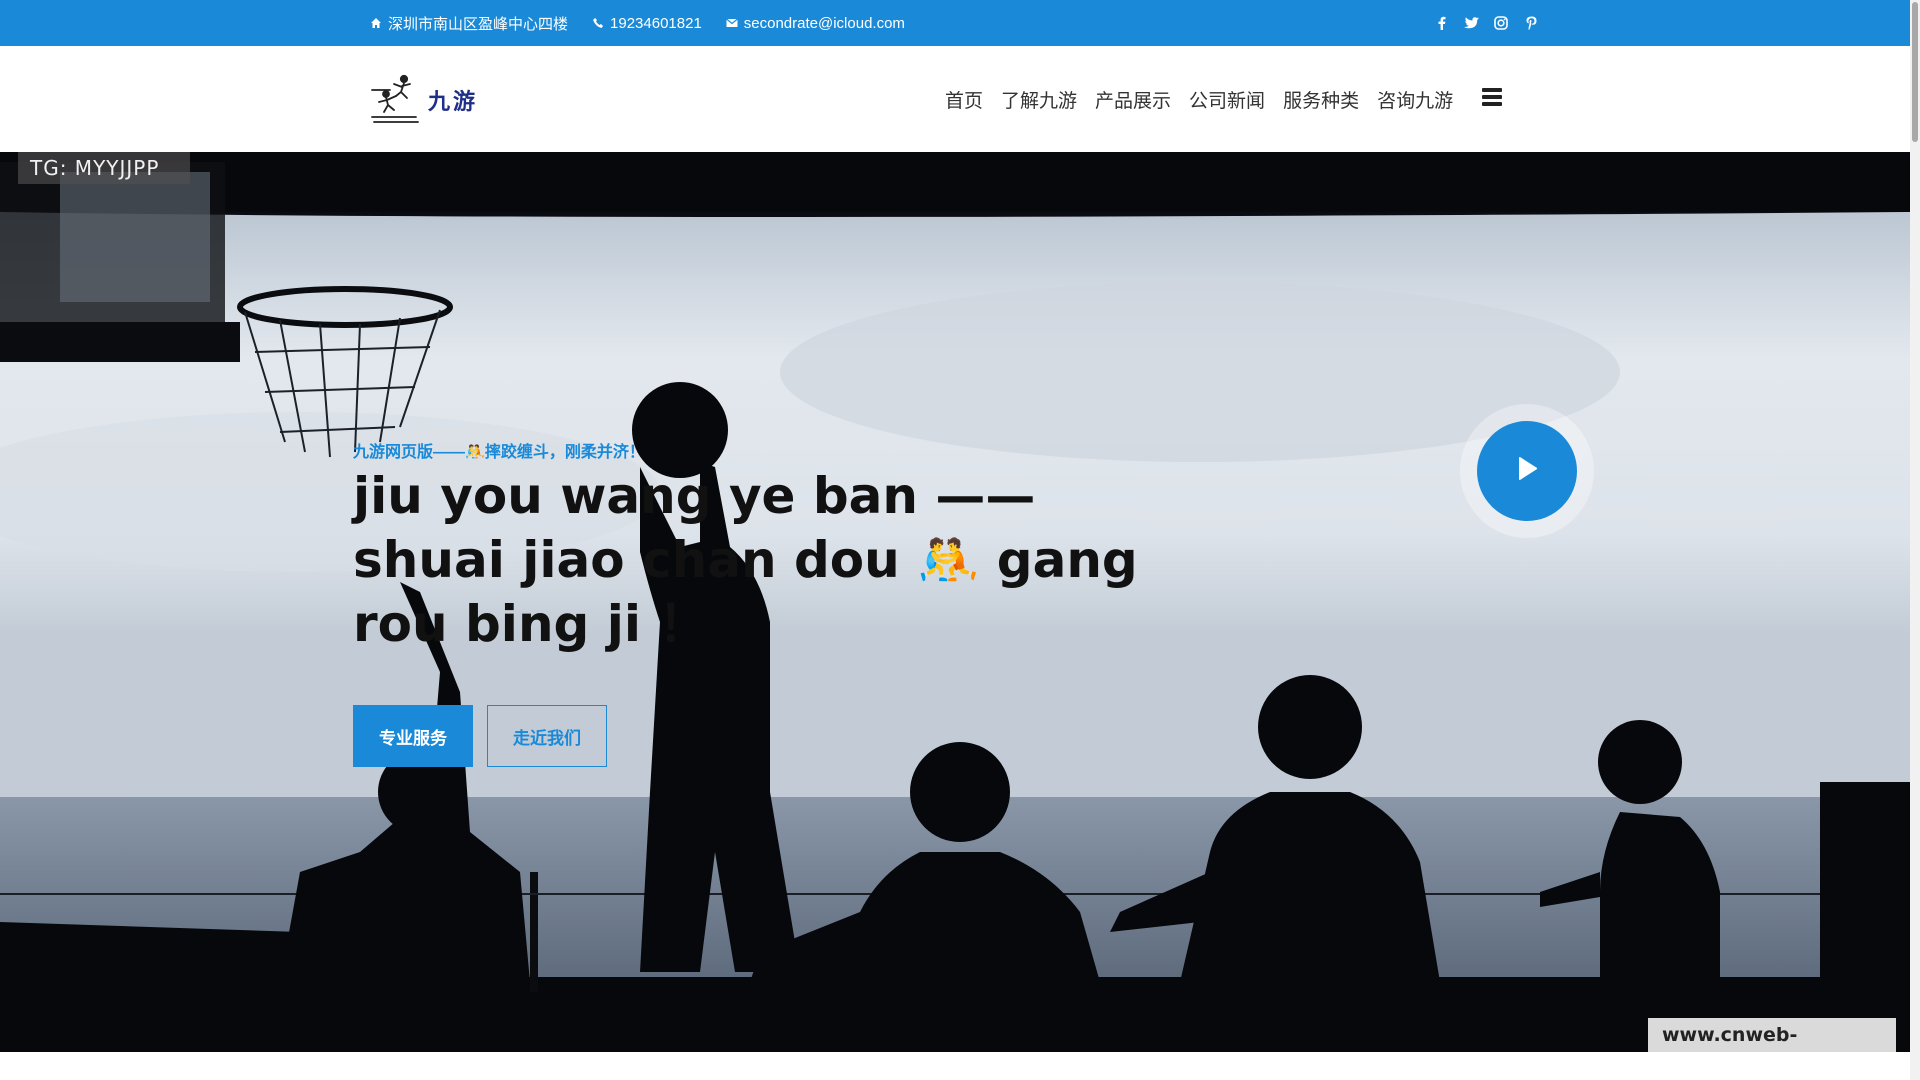 The image size is (1920, 1080). I want to click on tg-label: TG: MYYJJPP, so click(104, 168).